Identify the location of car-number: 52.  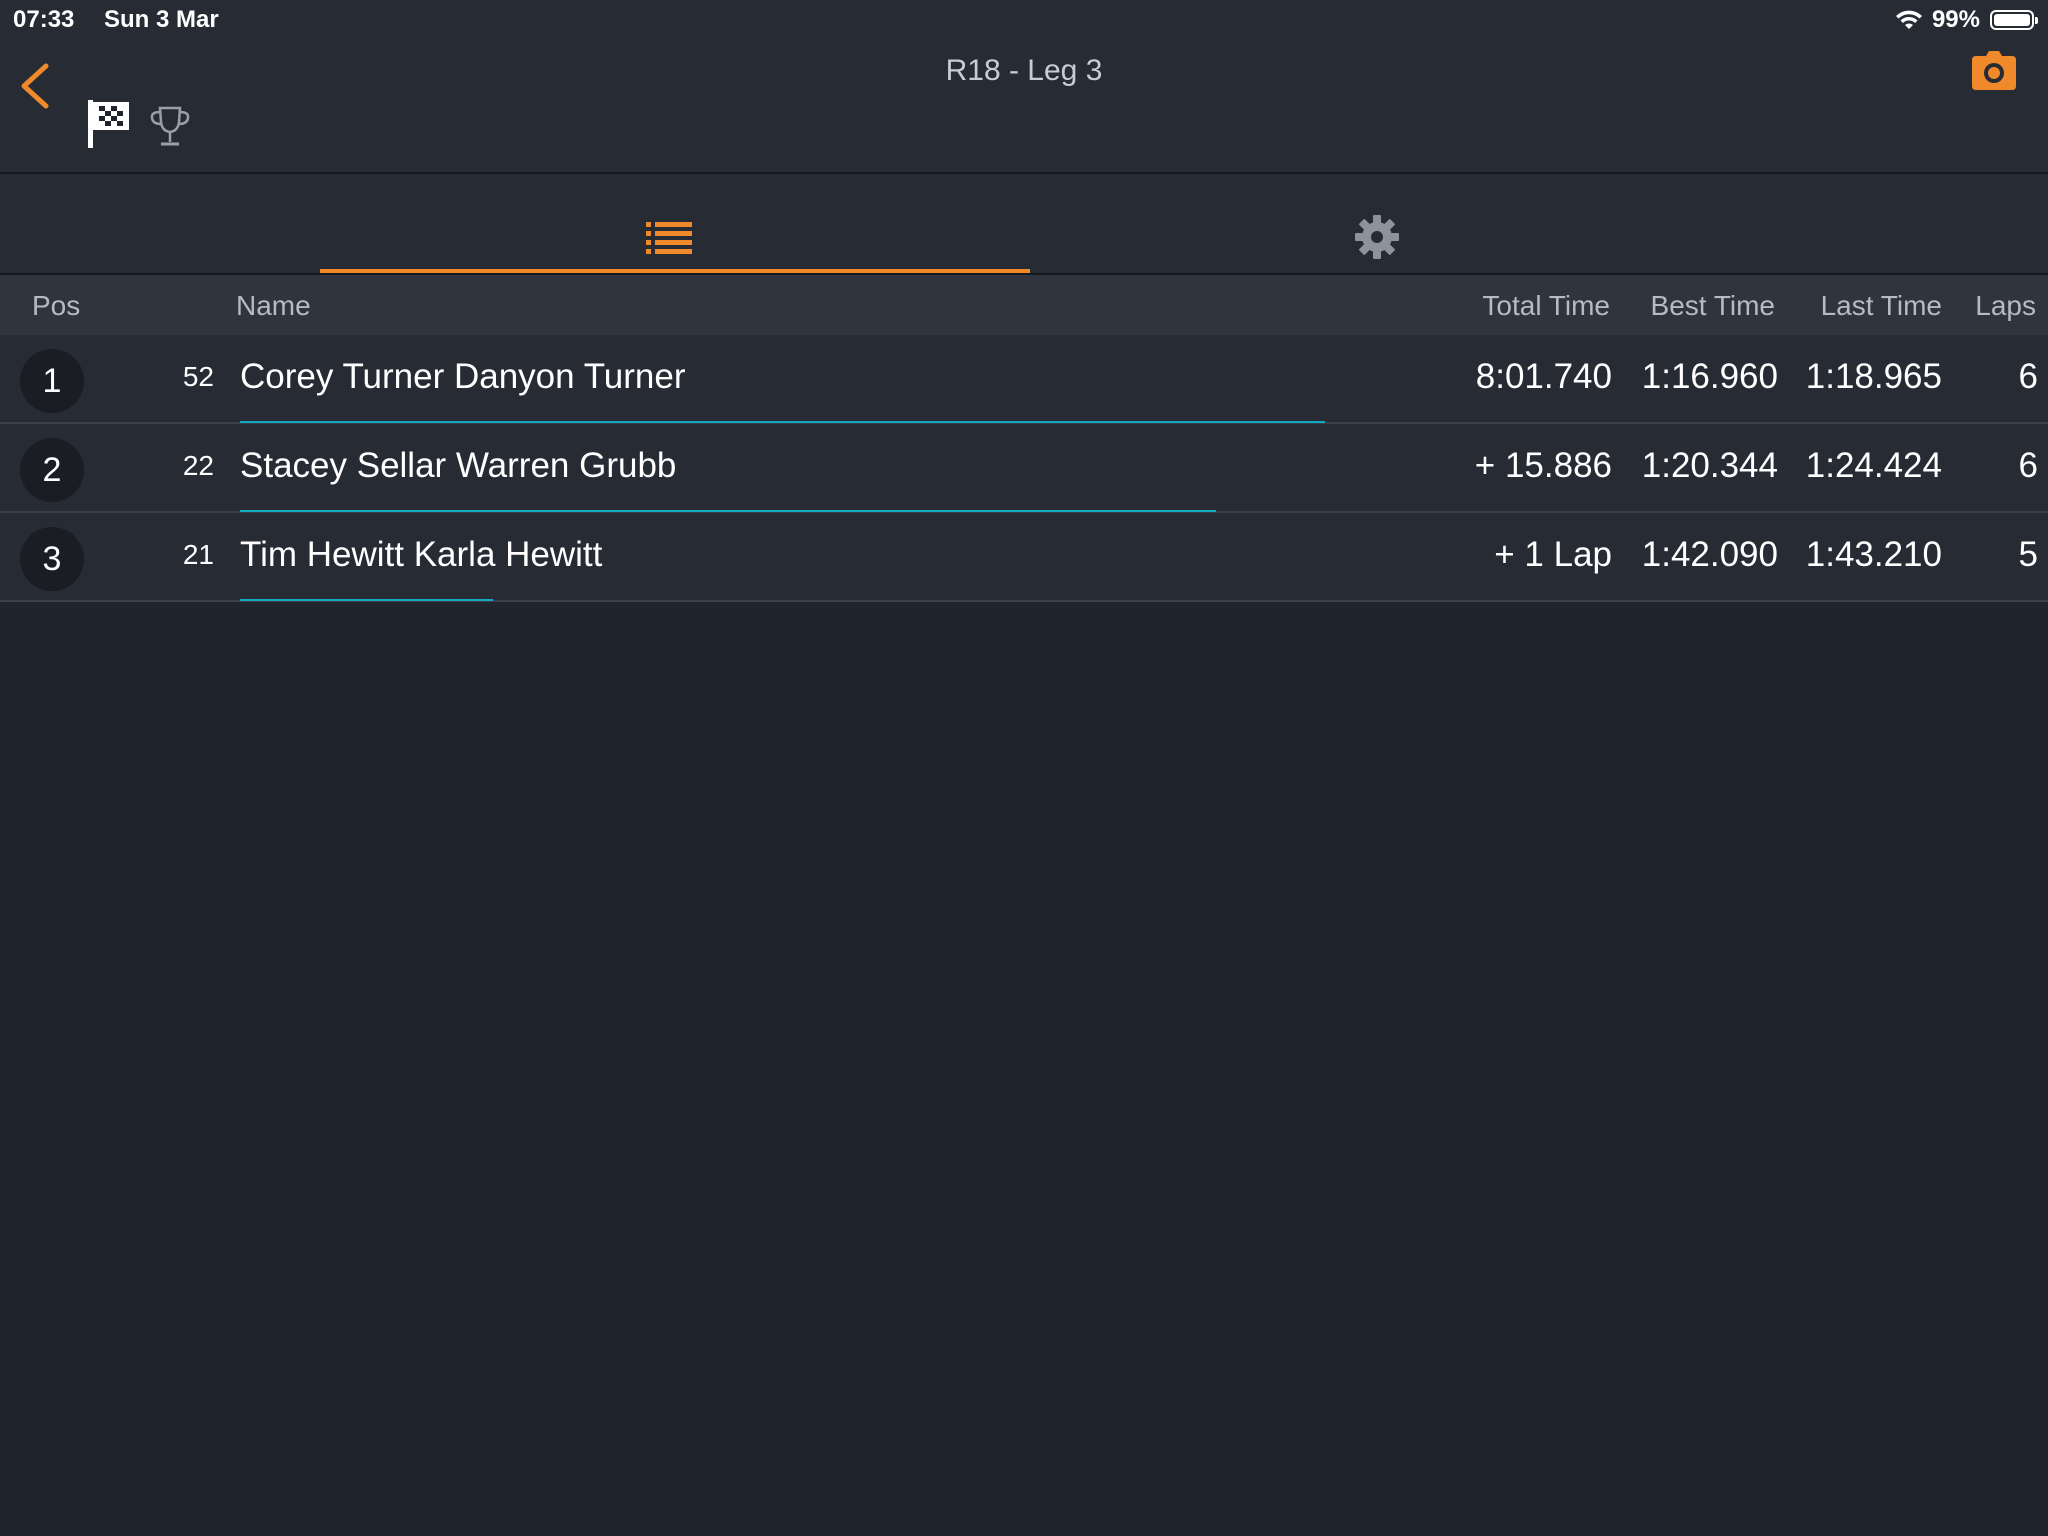
(198, 376).